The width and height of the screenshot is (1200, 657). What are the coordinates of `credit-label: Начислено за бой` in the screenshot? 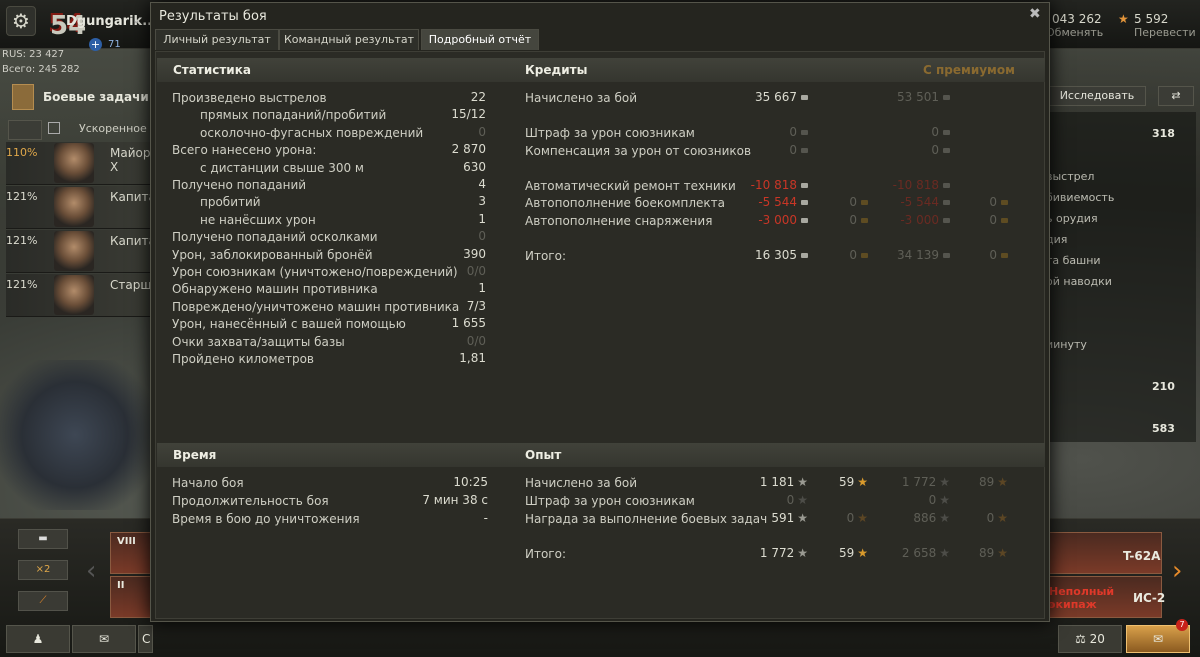 It's located at (581, 98).